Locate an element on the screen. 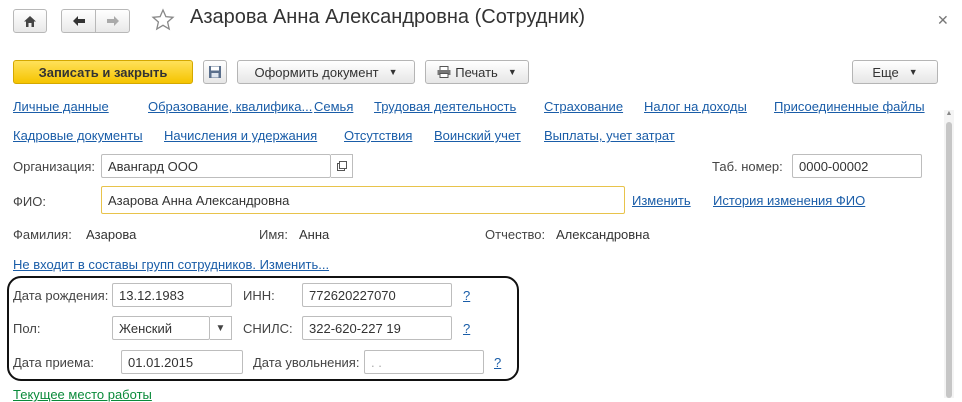  link-accruals: Начисления и удержания is located at coordinates (240, 135).